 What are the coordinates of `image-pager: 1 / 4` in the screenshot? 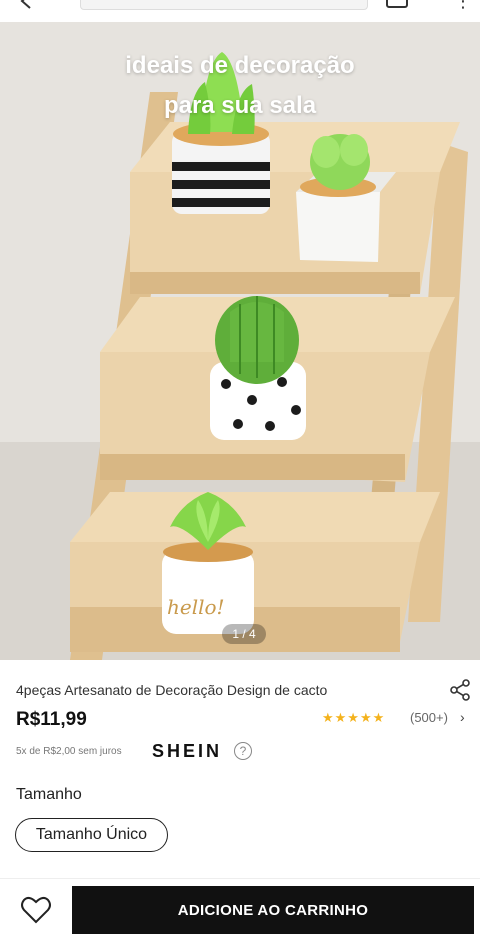 It's located at (244, 634).